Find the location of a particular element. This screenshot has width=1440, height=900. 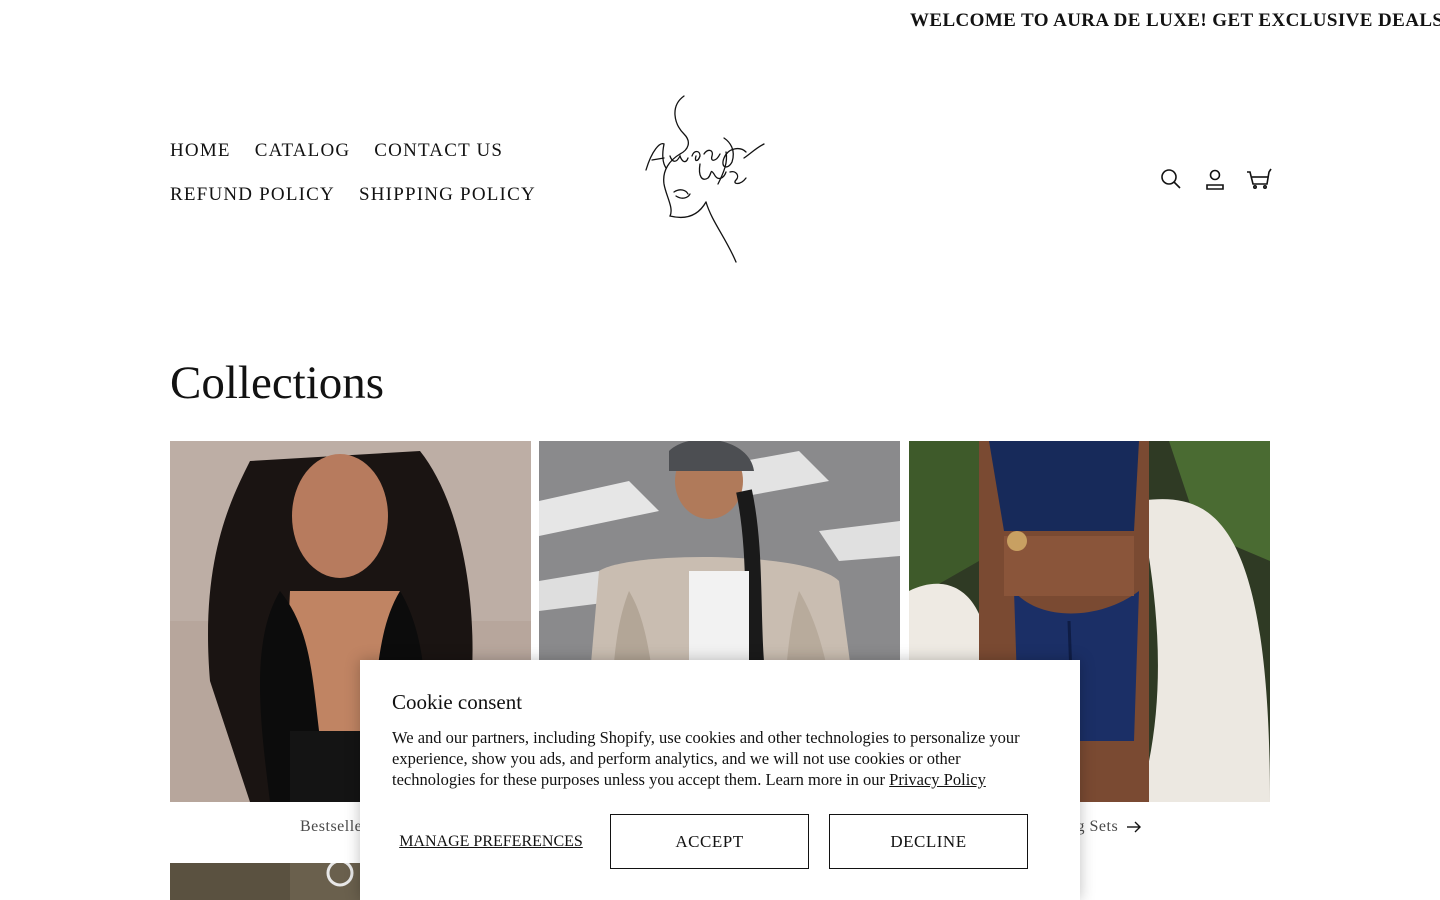

nav-link-refund-policy: REFUND POLICY is located at coordinates (252, 195).